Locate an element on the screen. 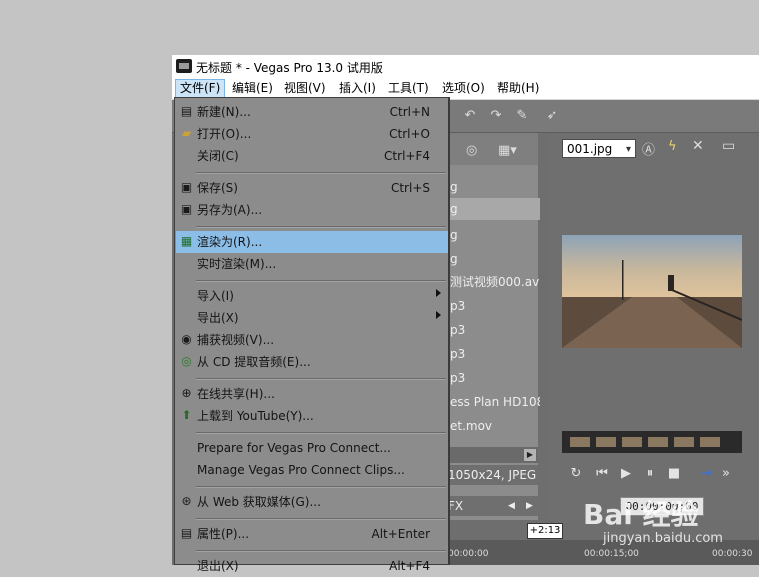  menu-item-exit: 退出(X) Alt+F4 is located at coordinates (312, 566).